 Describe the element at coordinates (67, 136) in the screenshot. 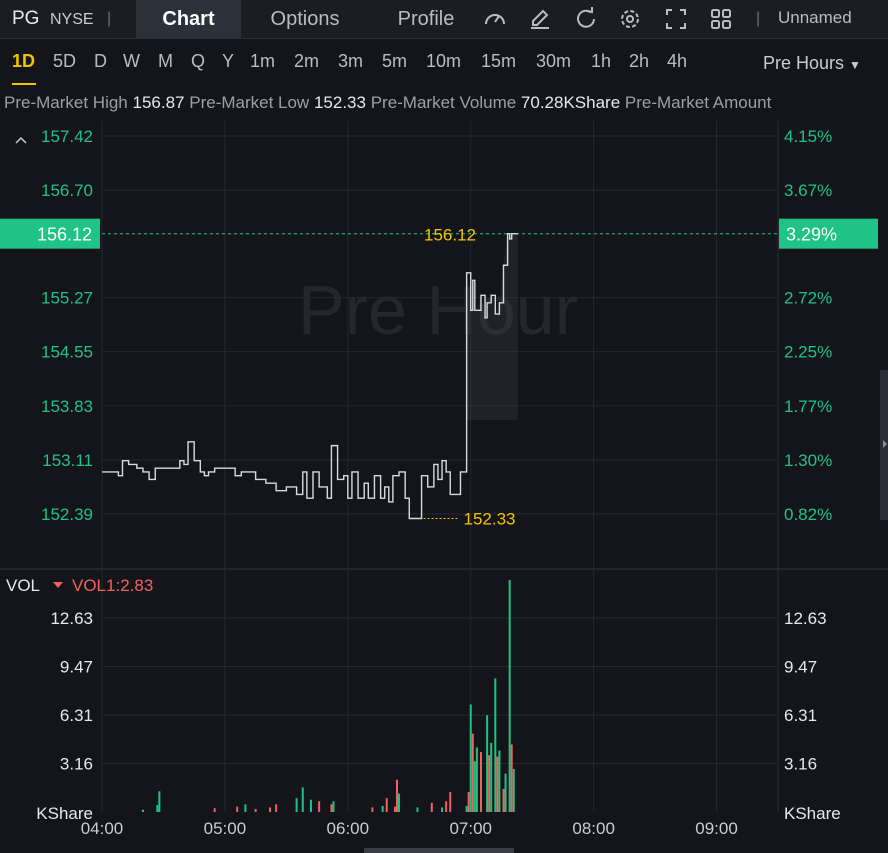

I see `price-tick-label: 157.42` at that location.